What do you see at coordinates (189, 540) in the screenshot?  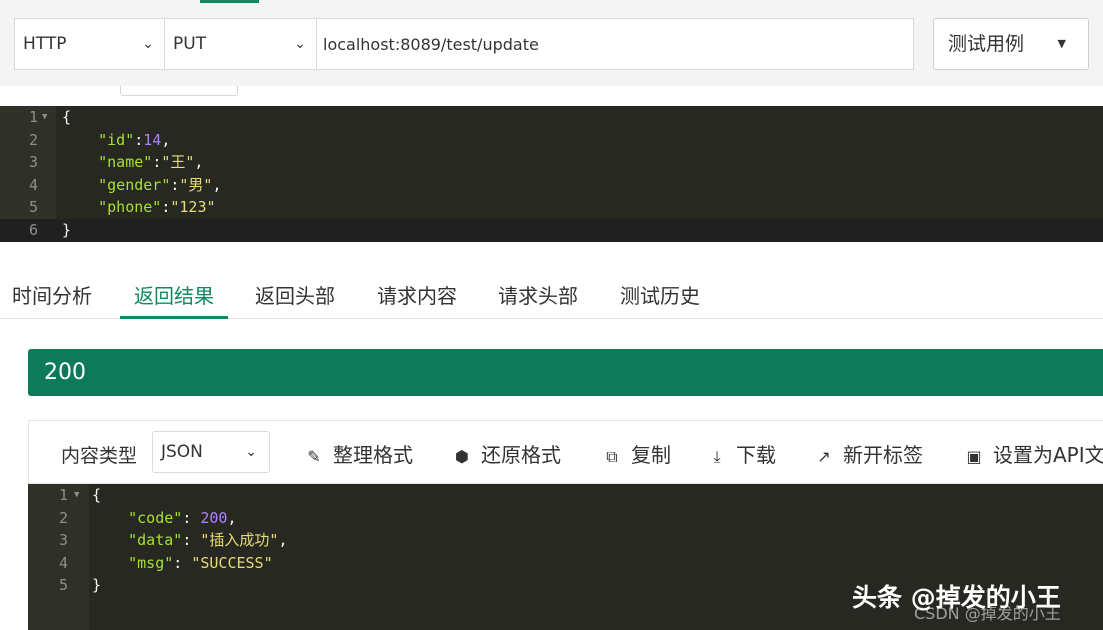 I see `code-text: "data": "插入成功",` at bounding box center [189, 540].